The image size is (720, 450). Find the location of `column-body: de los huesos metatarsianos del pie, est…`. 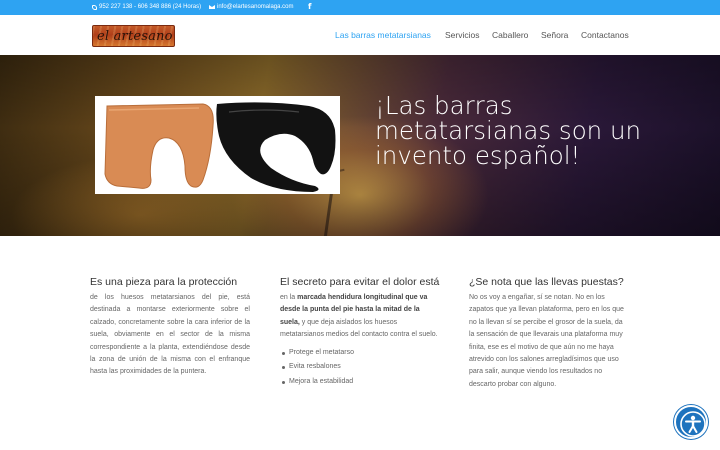

column-body: de los huesos metatarsianos del pie, est… is located at coordinates (170, 335).